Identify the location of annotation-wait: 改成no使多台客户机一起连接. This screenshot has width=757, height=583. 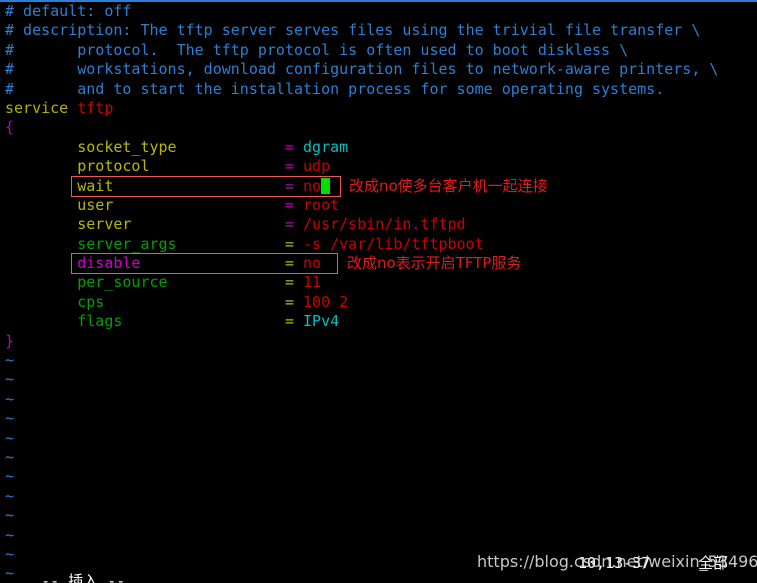
(448, 186).